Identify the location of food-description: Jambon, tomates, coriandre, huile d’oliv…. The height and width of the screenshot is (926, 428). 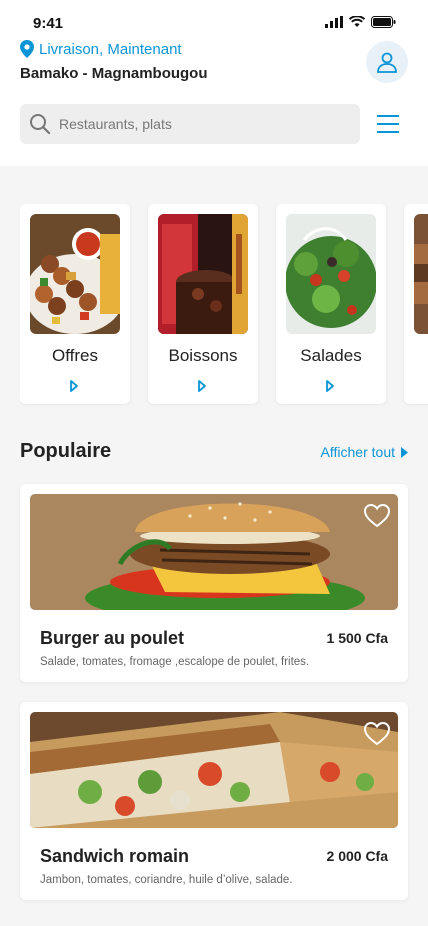
(166, 880).